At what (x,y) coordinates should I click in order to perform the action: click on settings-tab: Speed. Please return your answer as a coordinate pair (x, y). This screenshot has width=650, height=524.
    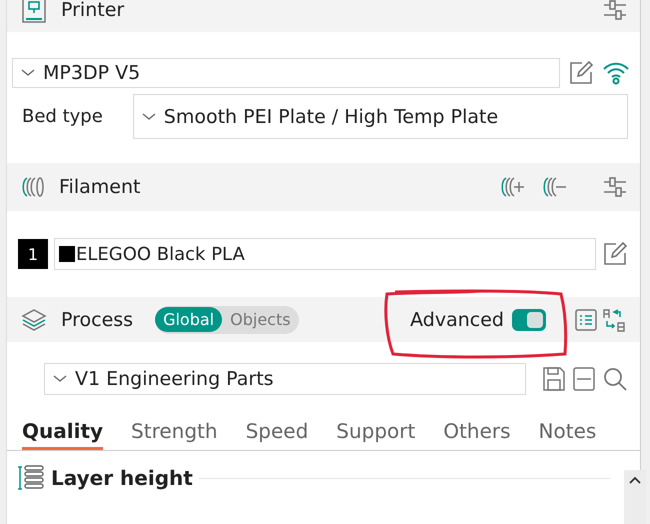
    Looking at the image, I should click on (277, 434).